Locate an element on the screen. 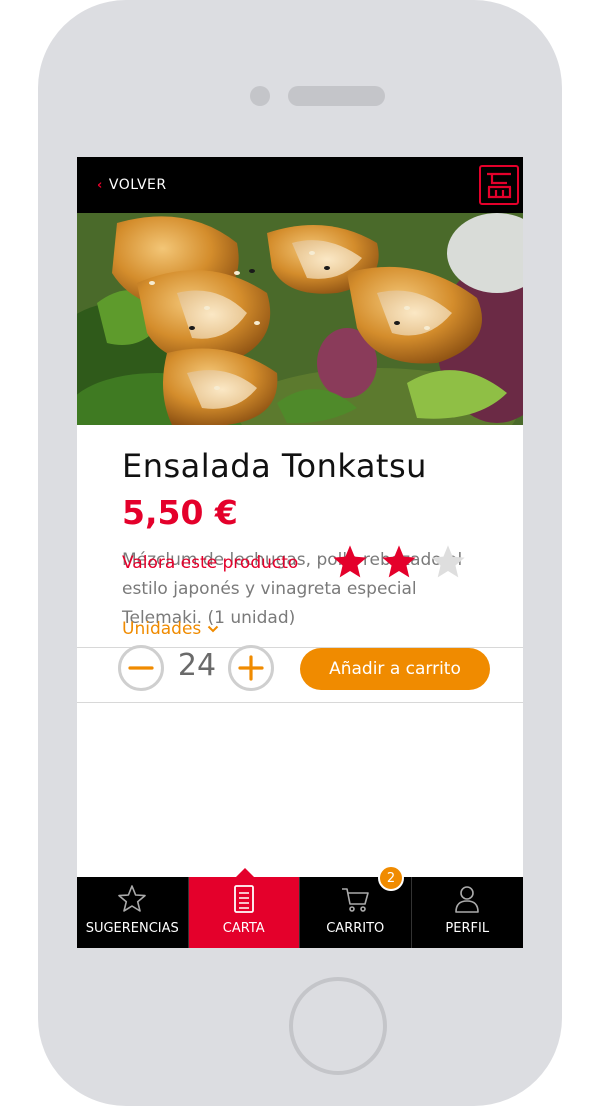  tab-label: SUGERENCIAS is located at coordinates (132, 928).